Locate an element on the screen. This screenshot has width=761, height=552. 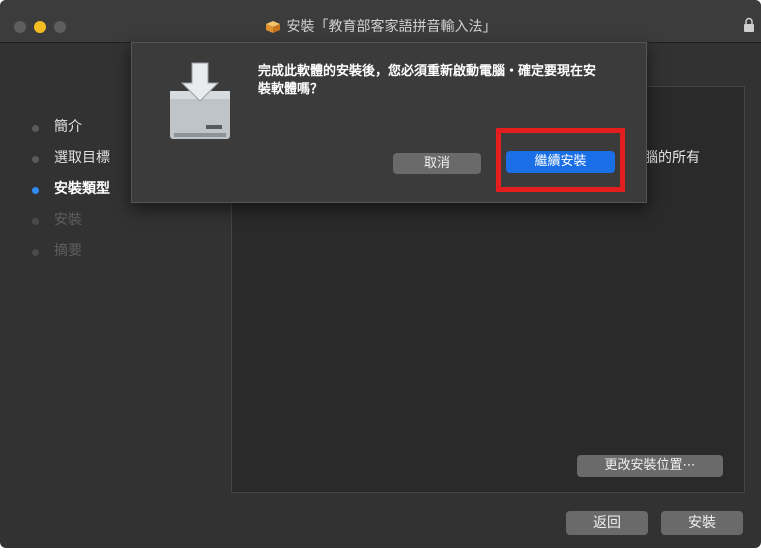
back-button: 返回 is located at coordinates (607, 523).